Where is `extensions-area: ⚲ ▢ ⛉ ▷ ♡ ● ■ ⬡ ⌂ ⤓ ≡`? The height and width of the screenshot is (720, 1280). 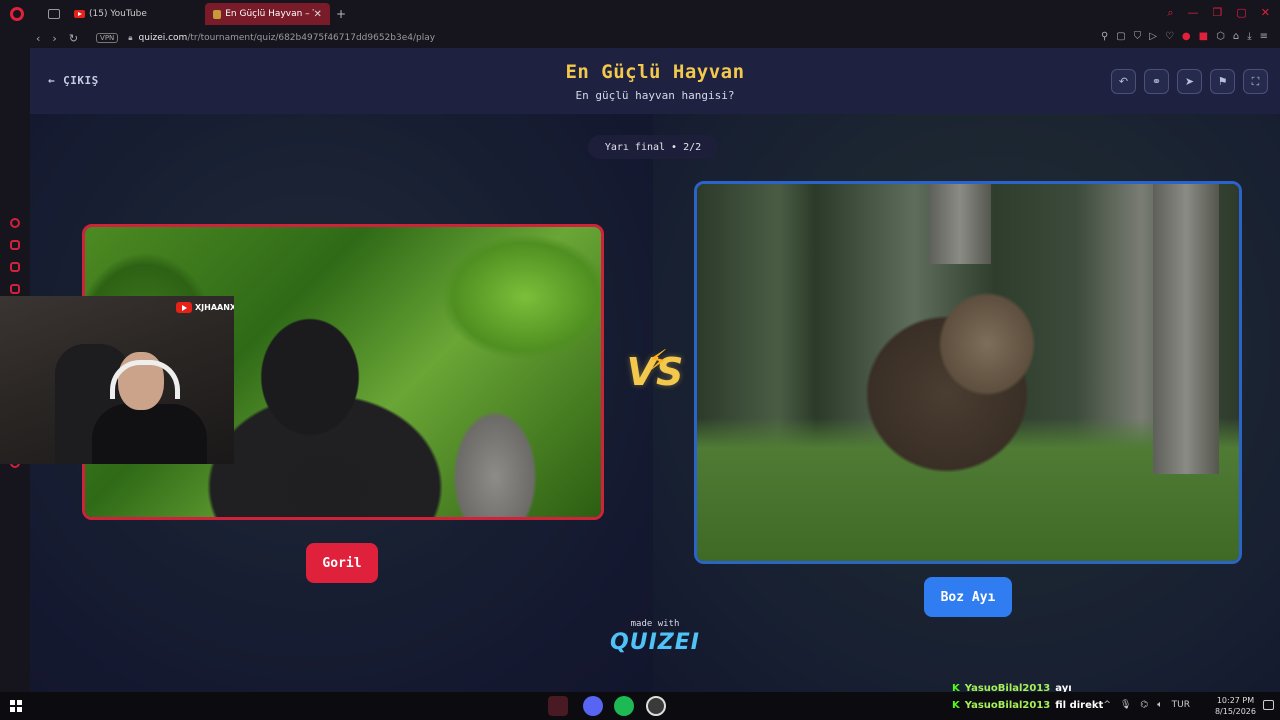 extensions-area: ⚲ ▢ ⛉ ▷ ♡ ● ■ ⬡ ⌂ ⤓ ≡ is located at coordinates (1184, 36).